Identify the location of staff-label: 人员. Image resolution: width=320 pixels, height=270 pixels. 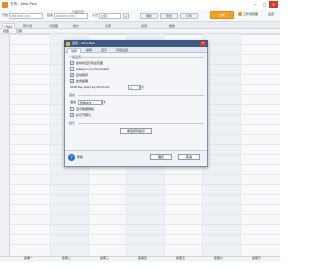
(95, 15).